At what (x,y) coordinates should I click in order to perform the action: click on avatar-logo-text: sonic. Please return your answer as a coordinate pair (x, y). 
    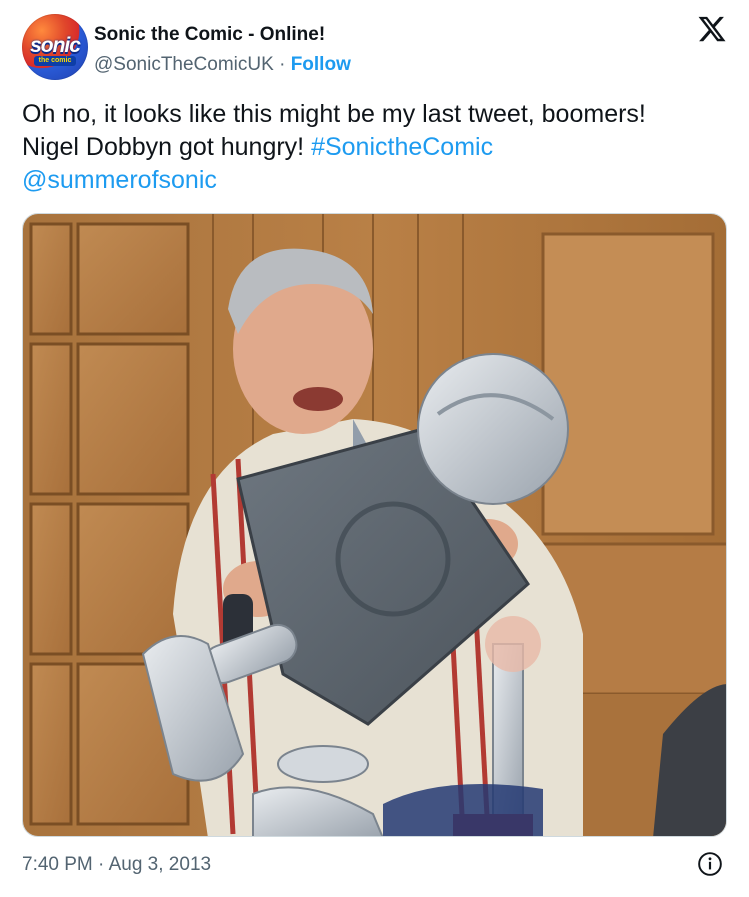
    Looking at the image, I should click on (55, 45).